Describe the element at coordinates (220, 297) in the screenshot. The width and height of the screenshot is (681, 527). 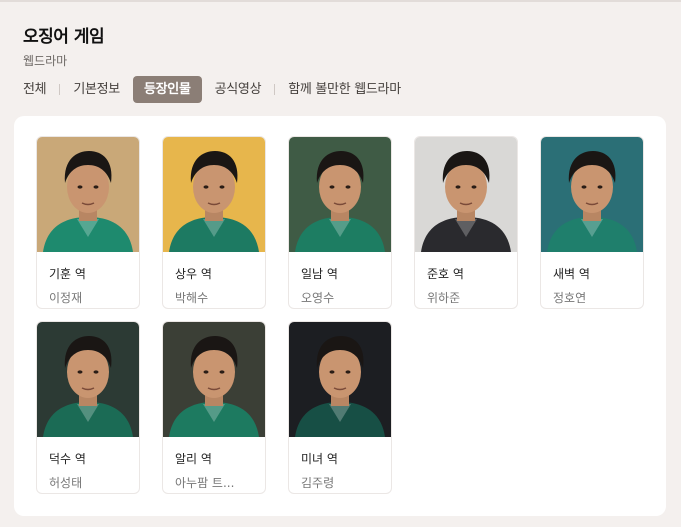
I see `actor-name: 박해수` at that location.